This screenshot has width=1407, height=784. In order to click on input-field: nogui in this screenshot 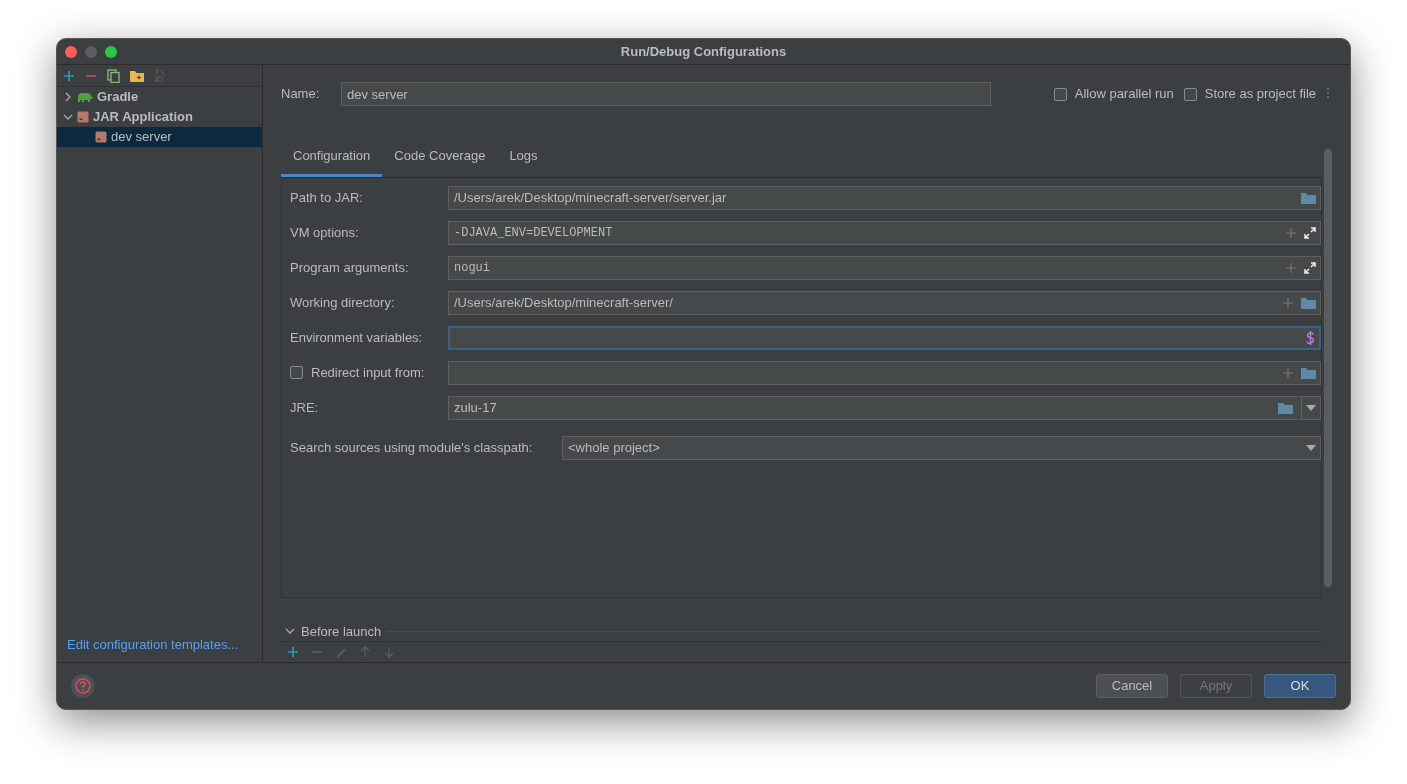, I will do `click(884, 267)`.